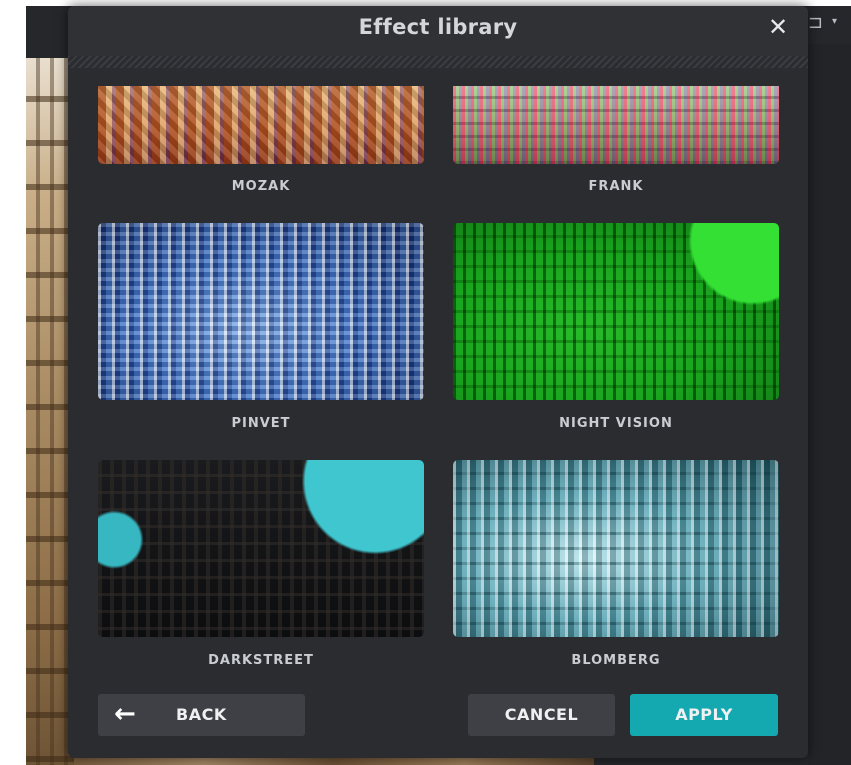 This screenshot has width=851, height=765. What do you see at coordinates (778, 27) in the screenshot?
I see `close-icon: ✕` at bounding box center [778, 27].